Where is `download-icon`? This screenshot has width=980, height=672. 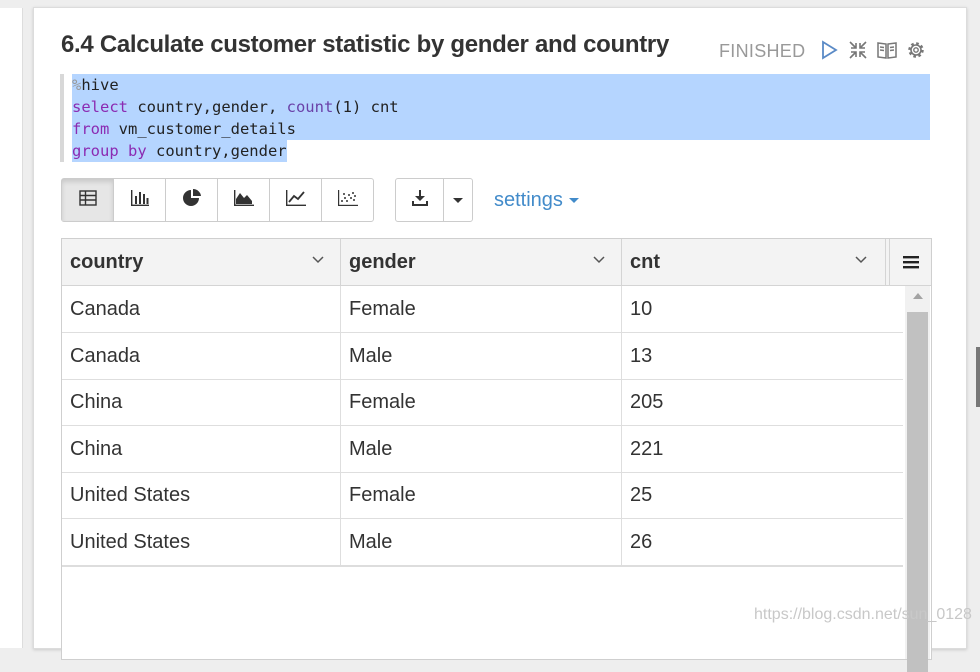
download-icon is located at coordinates (420, 200).